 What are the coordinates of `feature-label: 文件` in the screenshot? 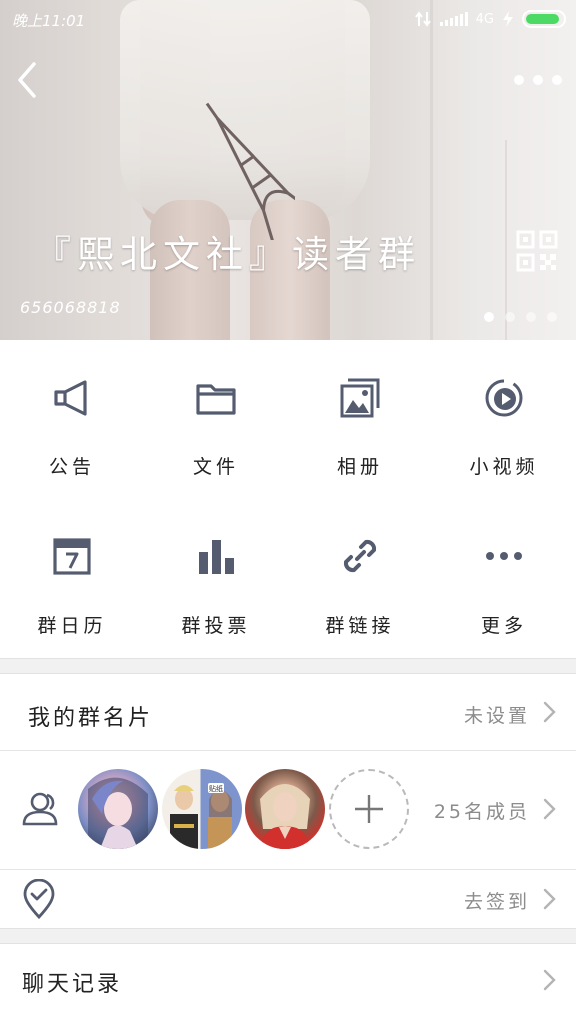 It's located at (215, 467).